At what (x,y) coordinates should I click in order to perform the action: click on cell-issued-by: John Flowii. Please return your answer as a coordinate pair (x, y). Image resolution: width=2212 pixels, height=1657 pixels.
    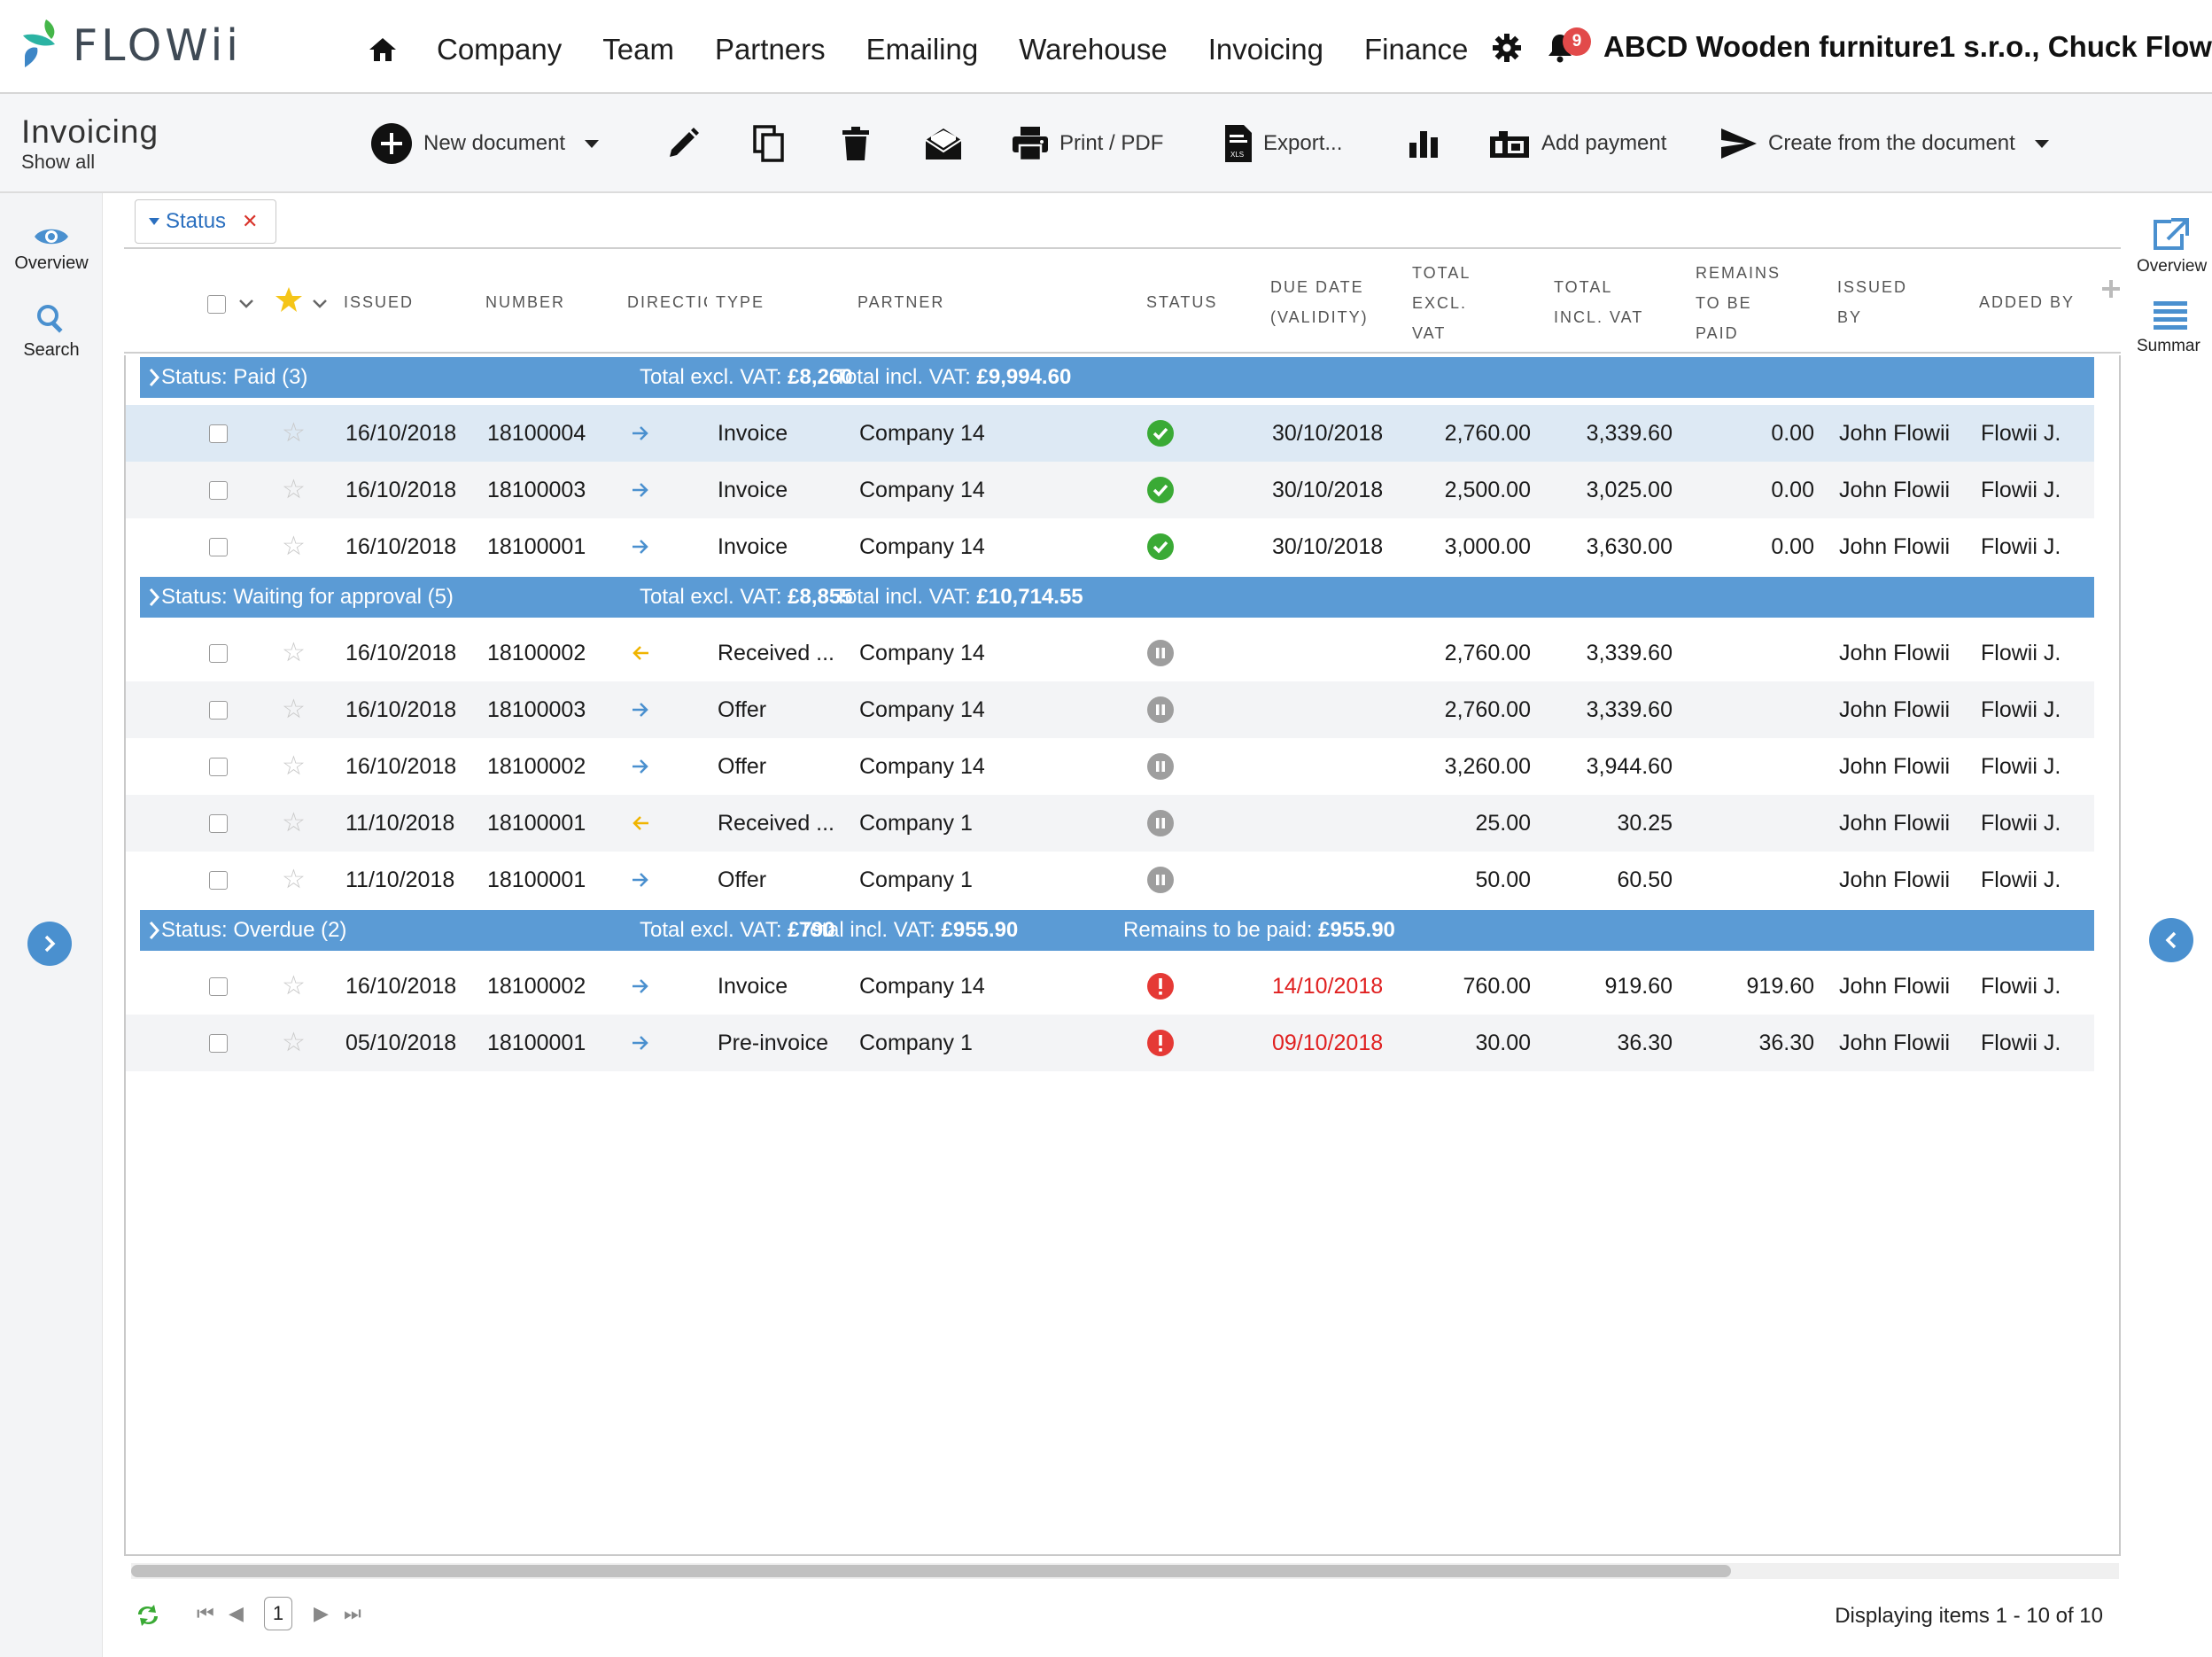
    Looking at the image, I should click on (1895, 1043).